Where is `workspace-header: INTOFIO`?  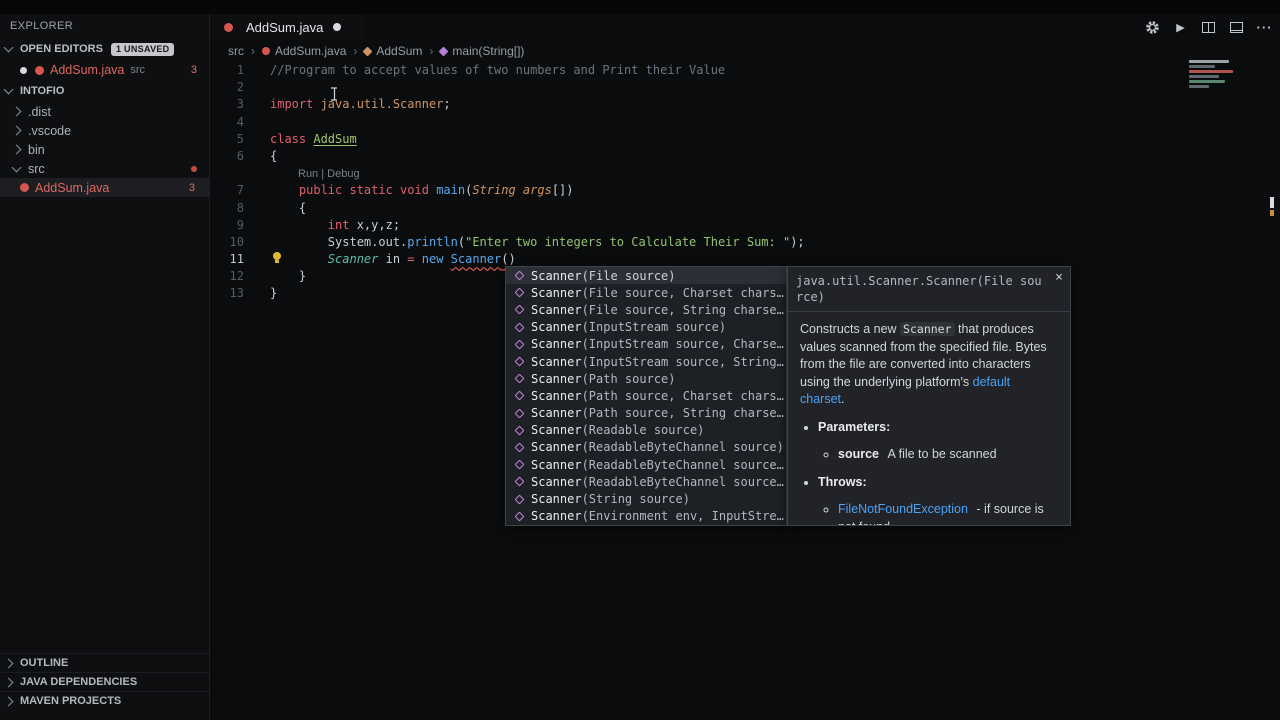 workspace-header: INTOFIO is located at coordinates (104, 91).